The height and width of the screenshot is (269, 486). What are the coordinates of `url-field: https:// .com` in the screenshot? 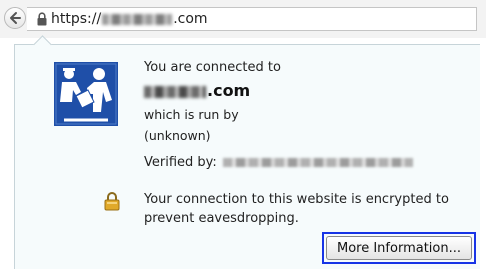 It's located at (252, 19).